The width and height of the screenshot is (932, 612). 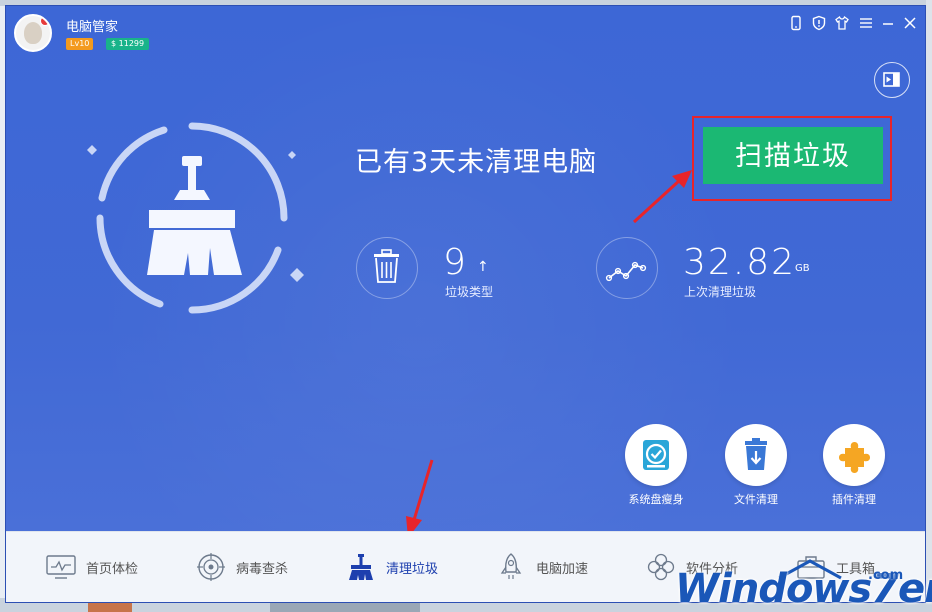 I want to click on panel-collapse-icon, so click(x=891, y=79).